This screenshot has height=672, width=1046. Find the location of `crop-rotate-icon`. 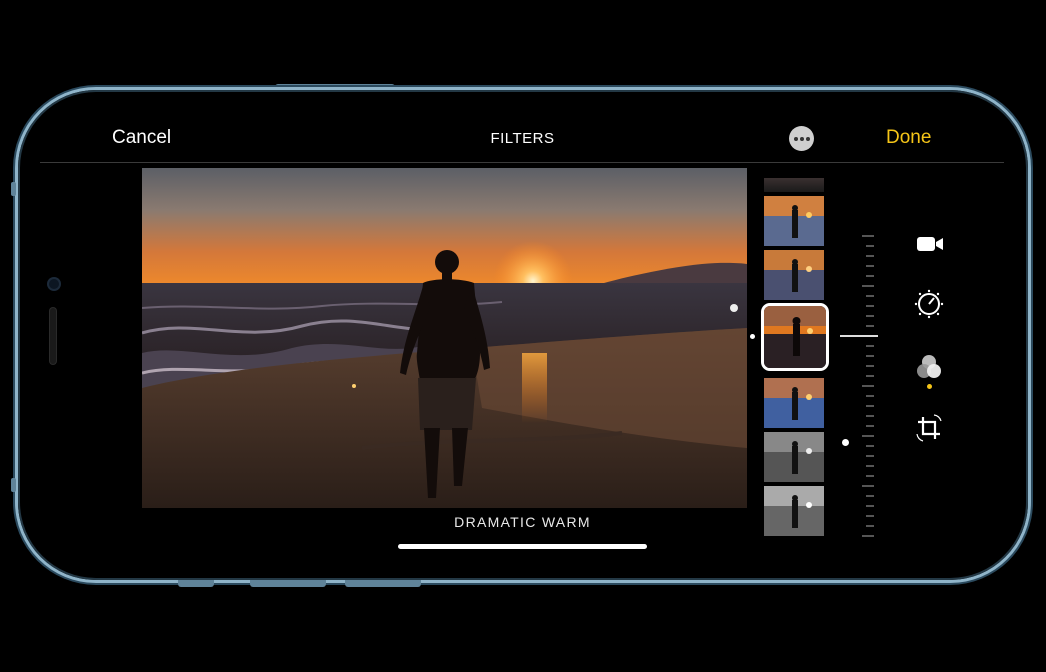

crop-rotate-icon is located at coordinates (929, 428).